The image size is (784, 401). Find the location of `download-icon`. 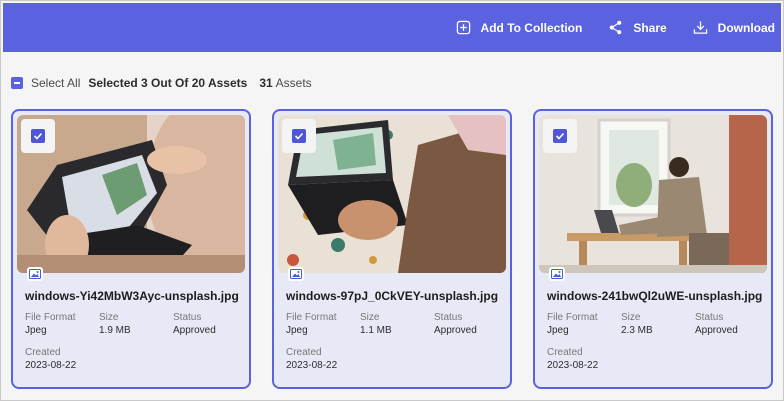

download-icon is located at coordinates (700, 27).